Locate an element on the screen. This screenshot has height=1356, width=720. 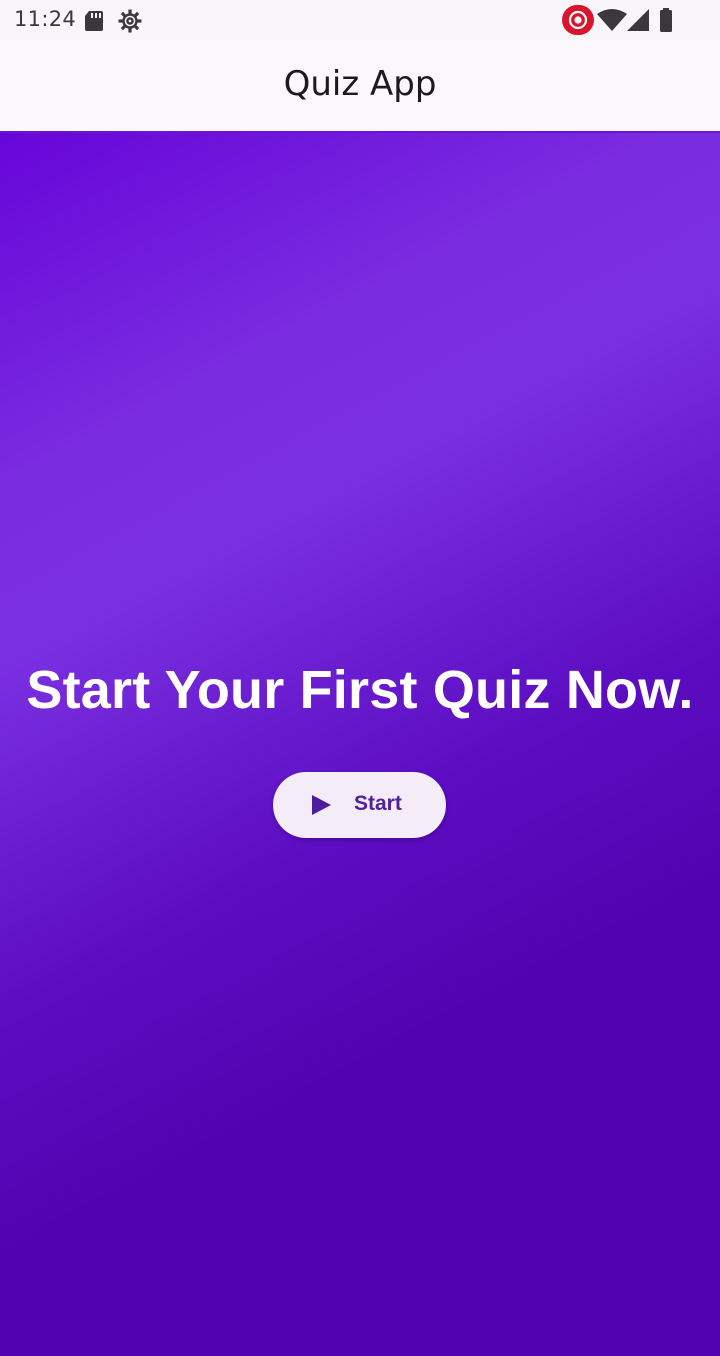
app-title: Quiz App is located at coordinates (360, 84).